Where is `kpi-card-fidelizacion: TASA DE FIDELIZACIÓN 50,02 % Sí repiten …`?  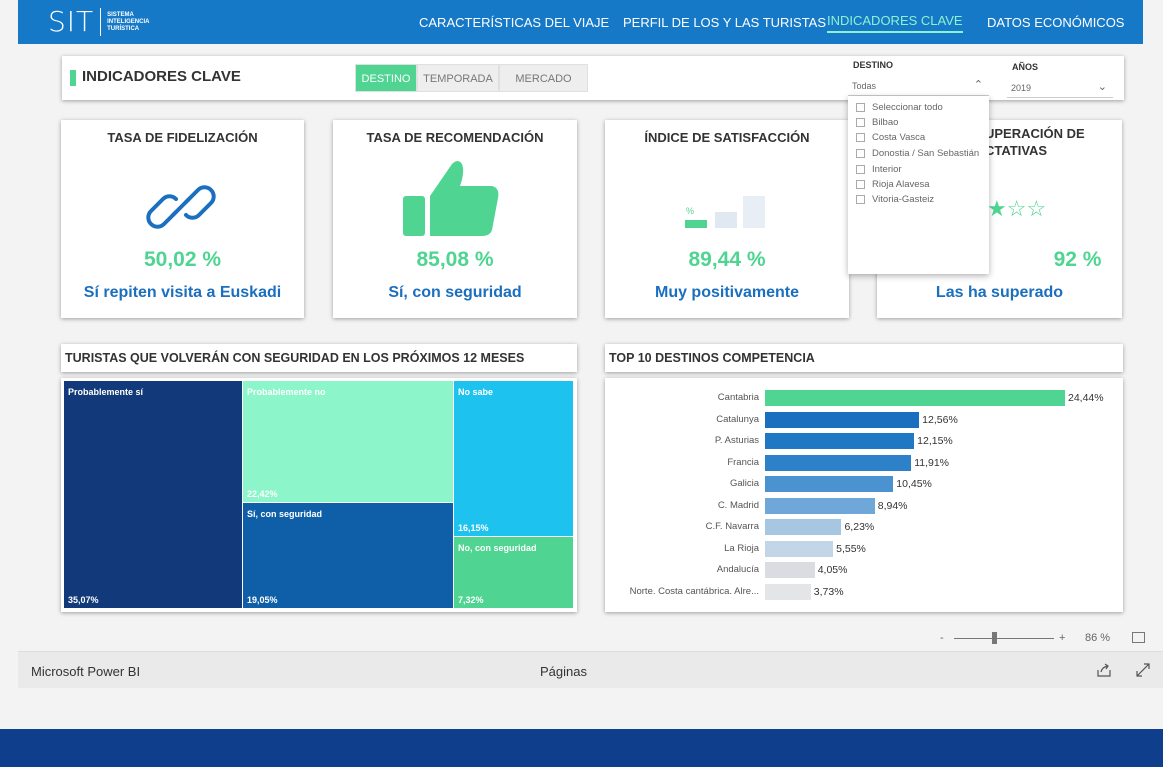
kpi-card-fidelizacion: TASA DE FIDELIZACIÓN 50,02 % Sí repiten … is located at coordinates (182, 219).